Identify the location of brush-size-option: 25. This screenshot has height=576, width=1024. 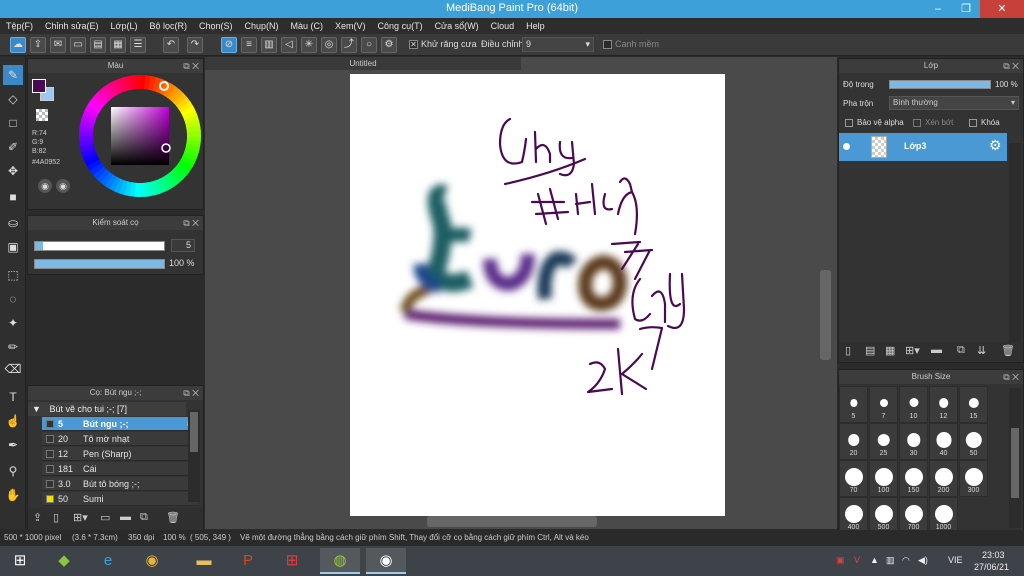
(883, 441).